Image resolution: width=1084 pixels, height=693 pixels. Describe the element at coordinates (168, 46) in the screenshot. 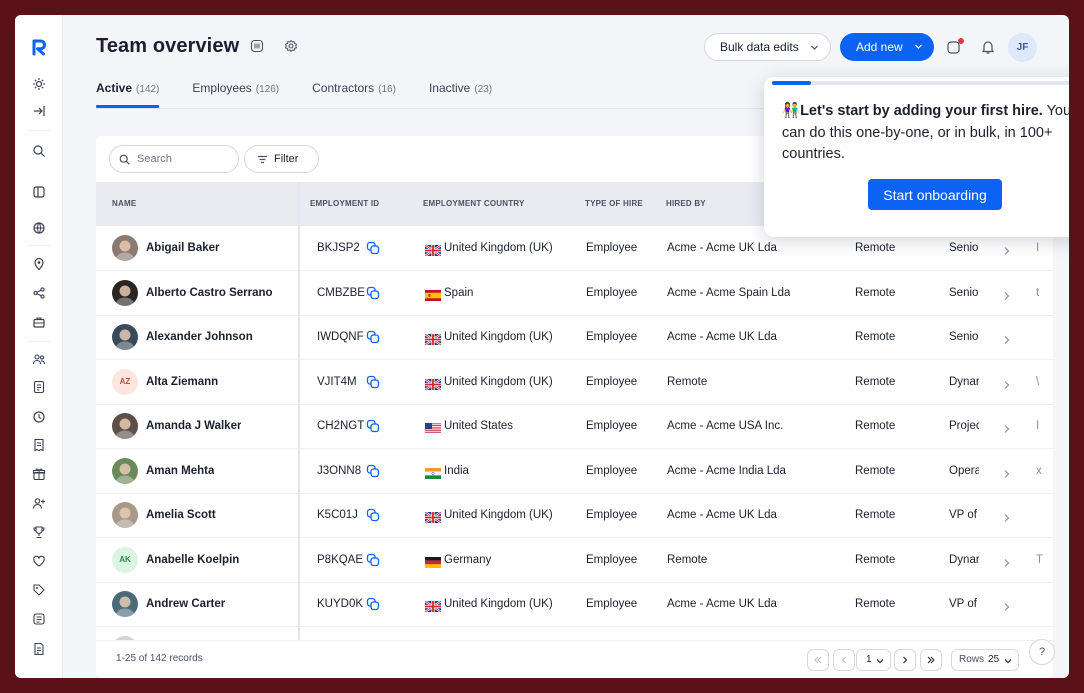

I see `page-title: Team overview` at that location.